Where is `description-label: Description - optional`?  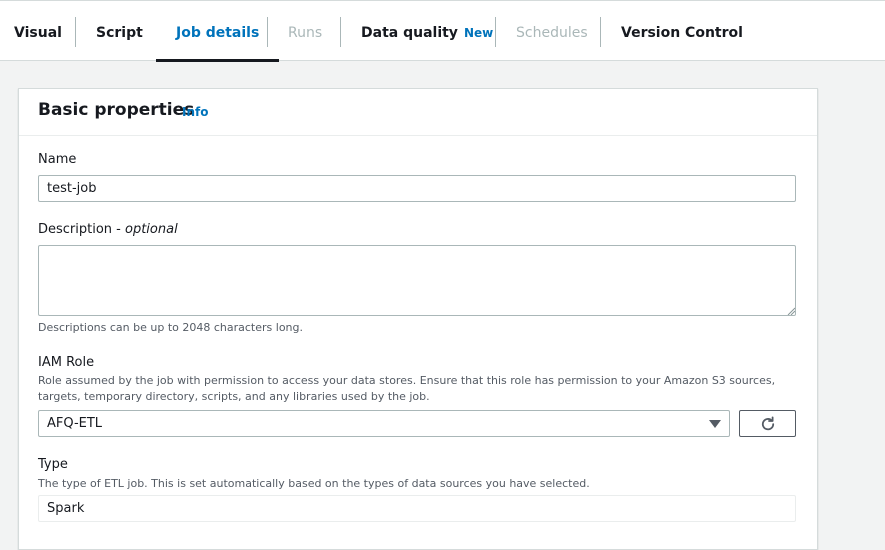 description-label: Description - optional is located at coordinates (108, 229).